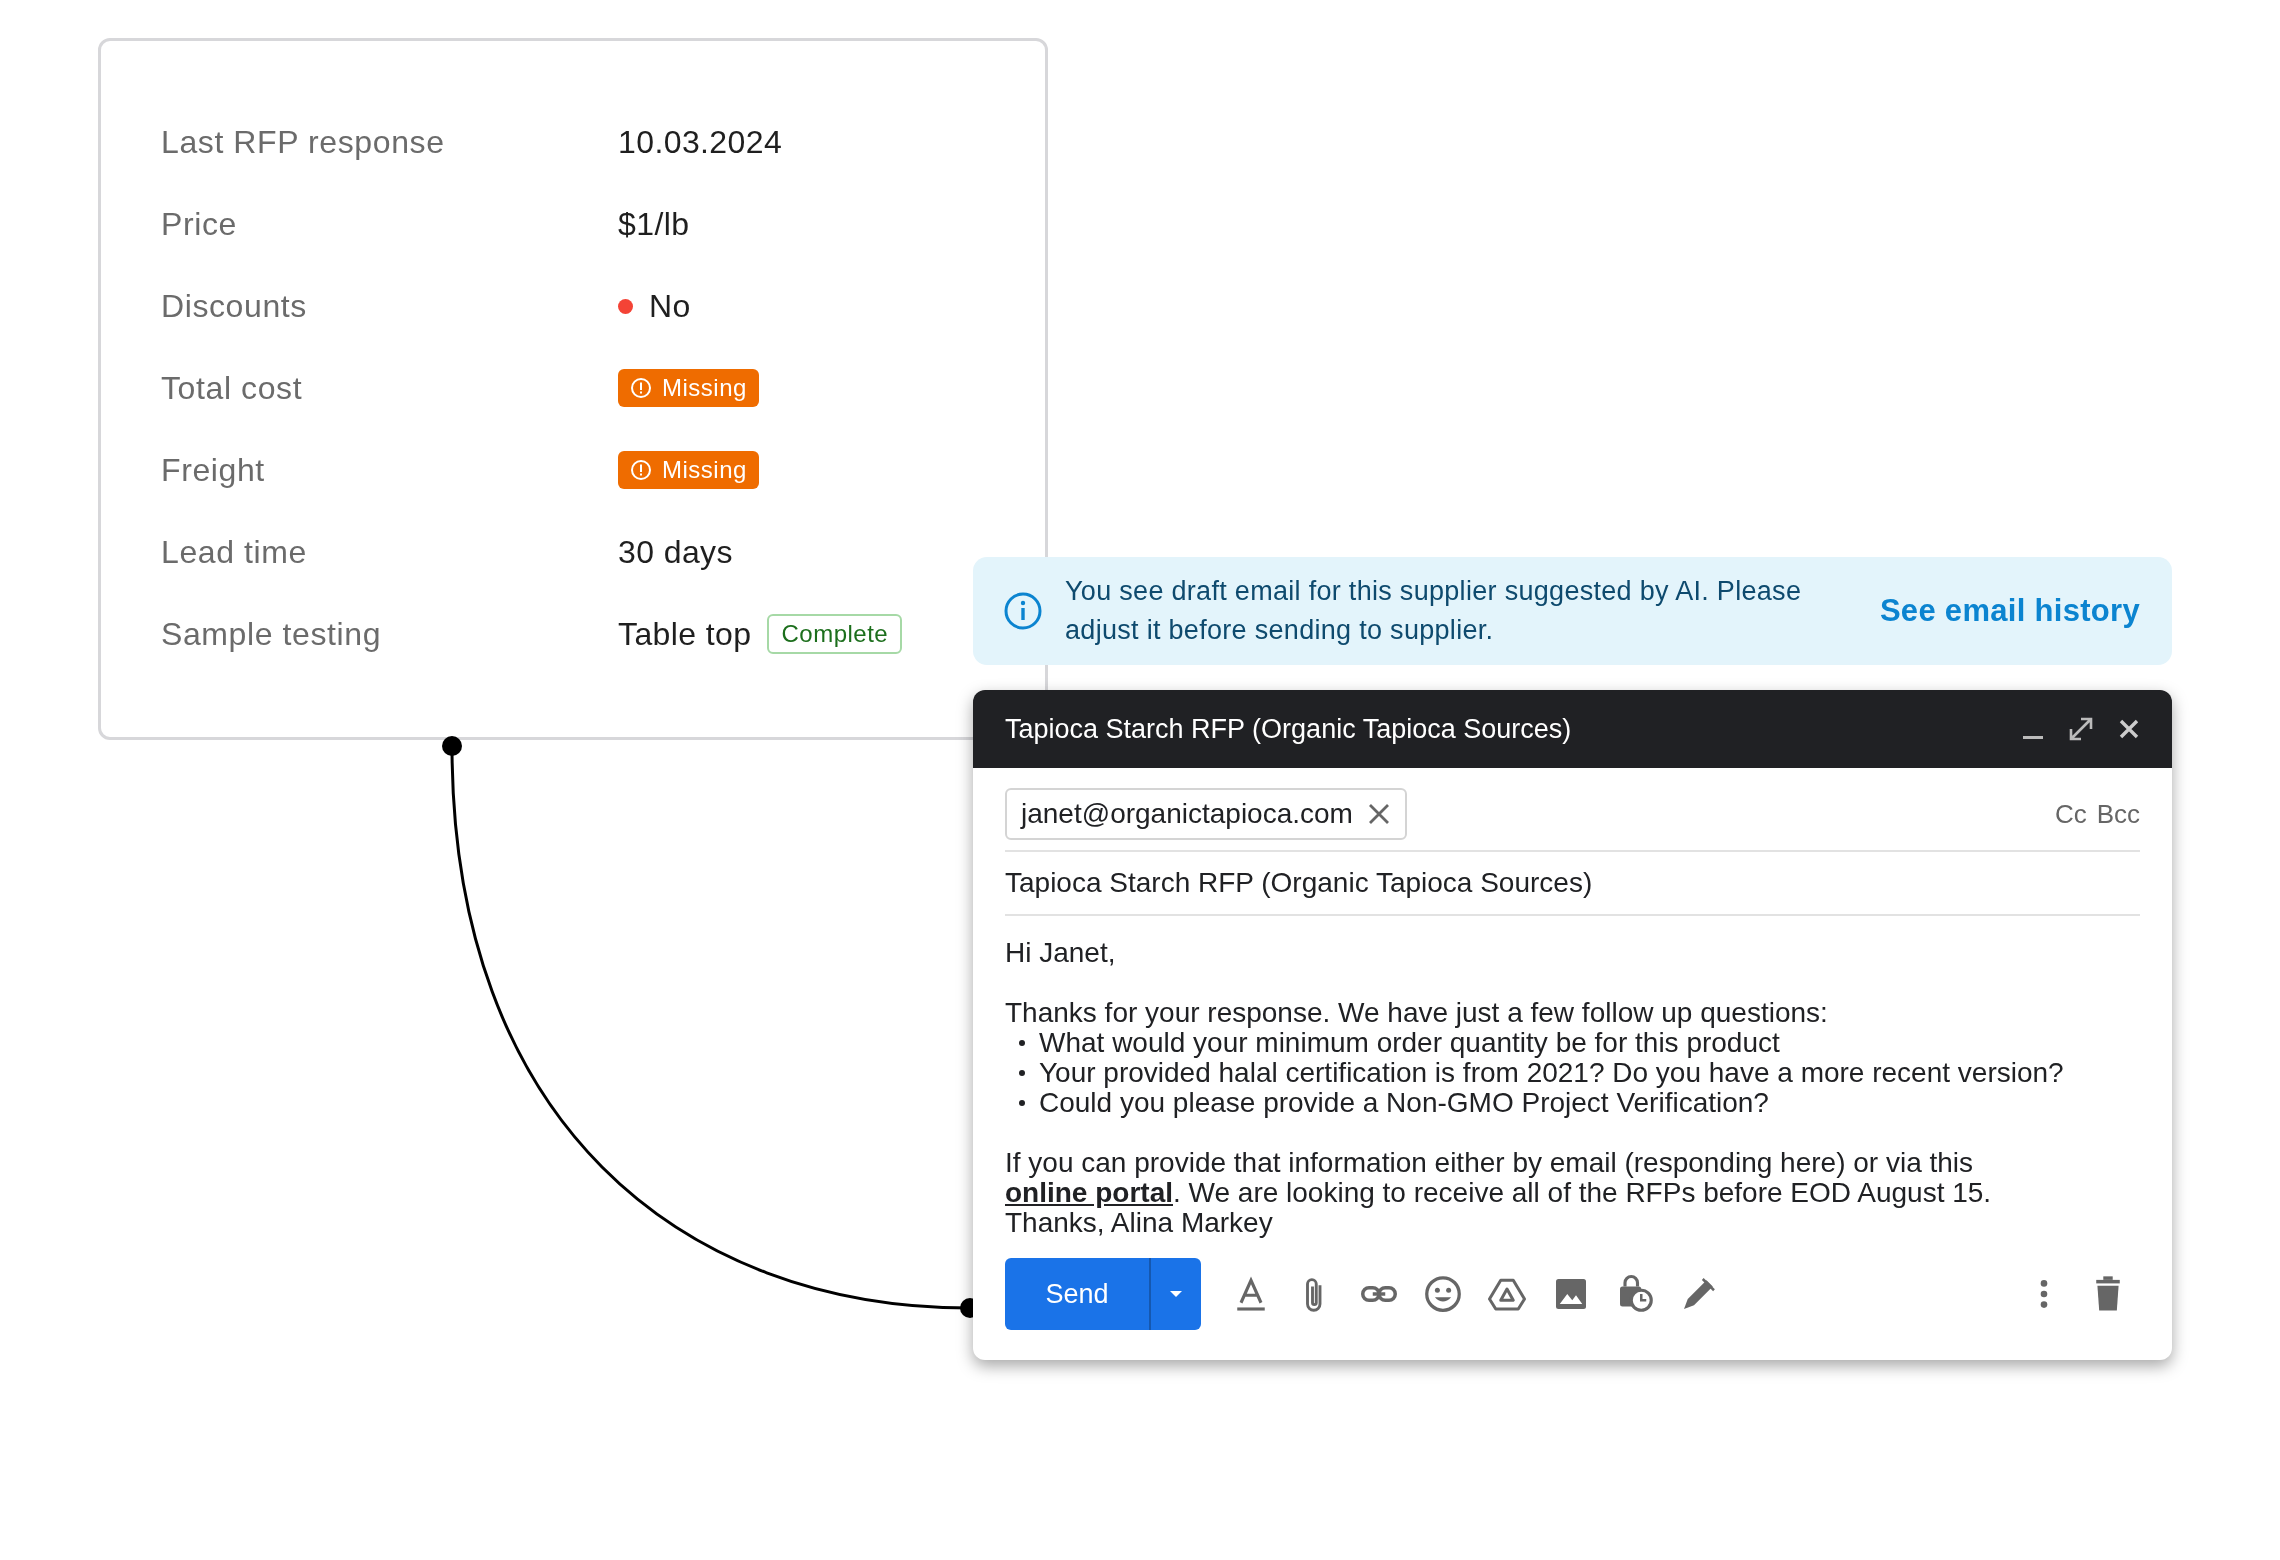 This screenshot has height=1560, width=2280. What do you see at coordinates (1404, 1103) in the screenshot?
I see `list-item: Could you please provide a Non-GMO Project Verification?` at bounding box center [1404, 1103].